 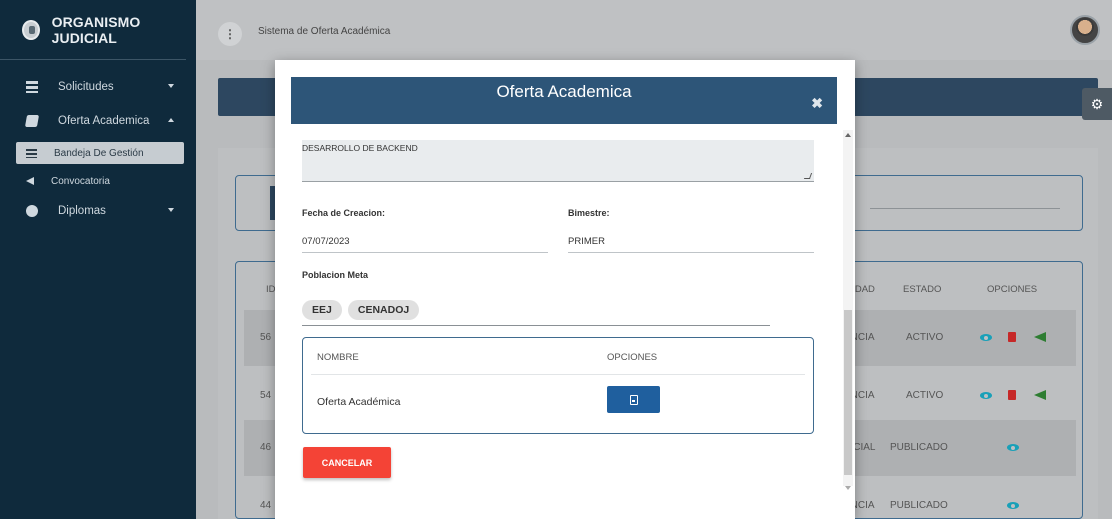 What do you see at coordinates (425, 244) in the screenshot?
I see `fecha-field: 07/07/2023` at bounding box center [425, 244].